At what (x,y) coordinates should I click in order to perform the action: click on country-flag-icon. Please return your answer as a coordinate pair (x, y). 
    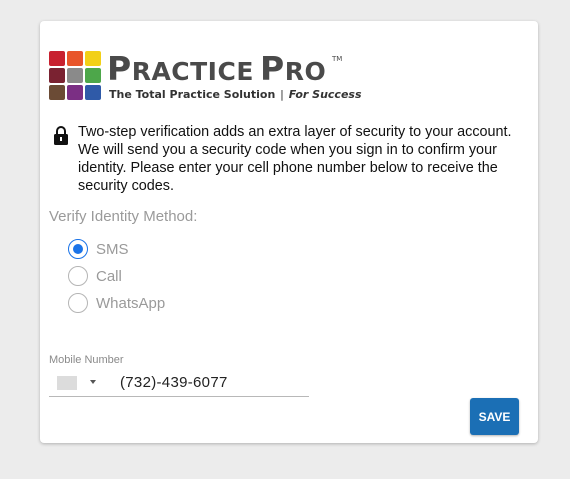
    Looking at the image, I should click on (67, 383).